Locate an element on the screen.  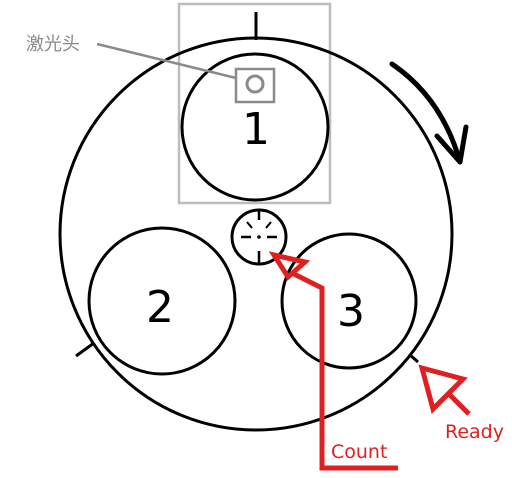
count-label: Count is located at coordinates (359, 452).